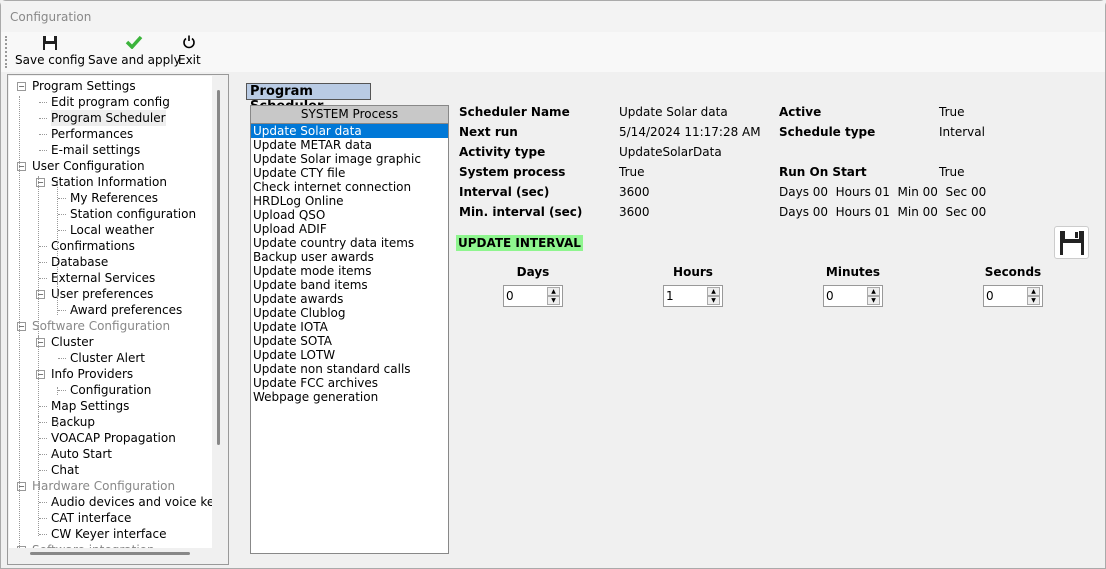  What do you see at coordinates (349, 115) in the screenshot?
I see `process-list-header: SYSTEM Process` at bounding box center [349, 115].